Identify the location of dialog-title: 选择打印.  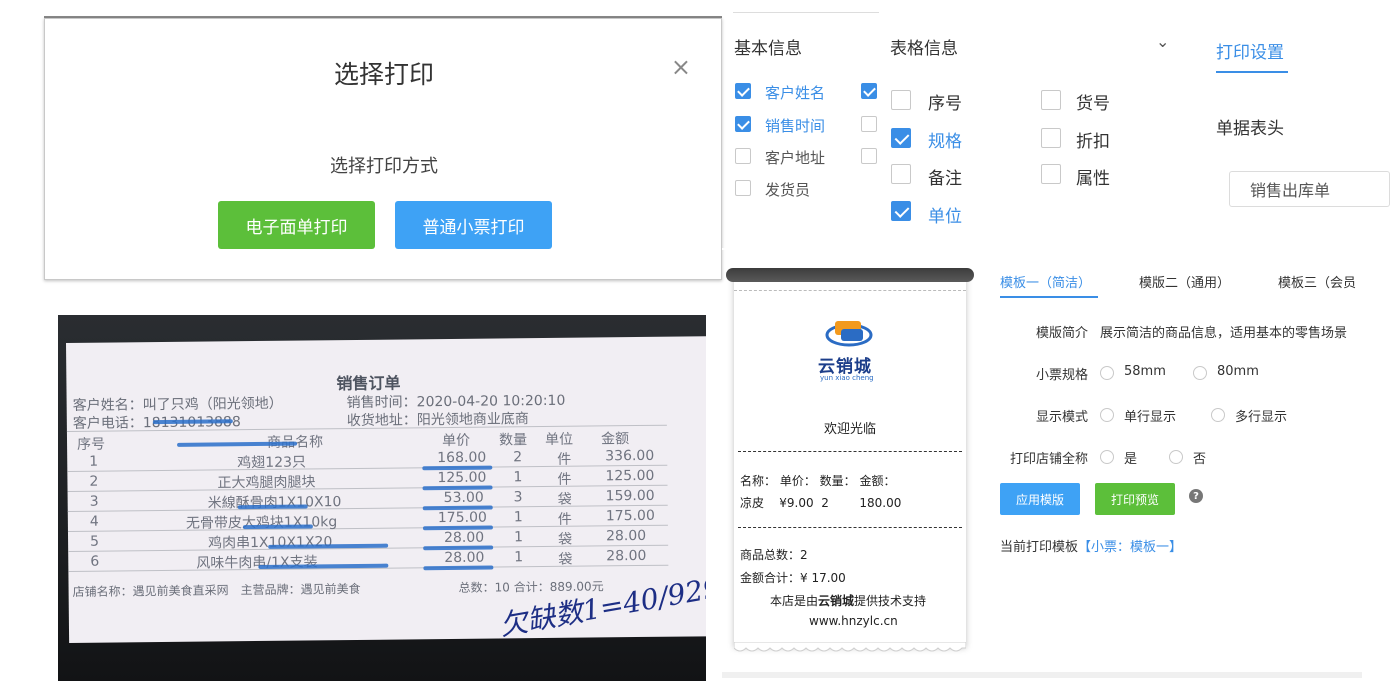
(383, 74).